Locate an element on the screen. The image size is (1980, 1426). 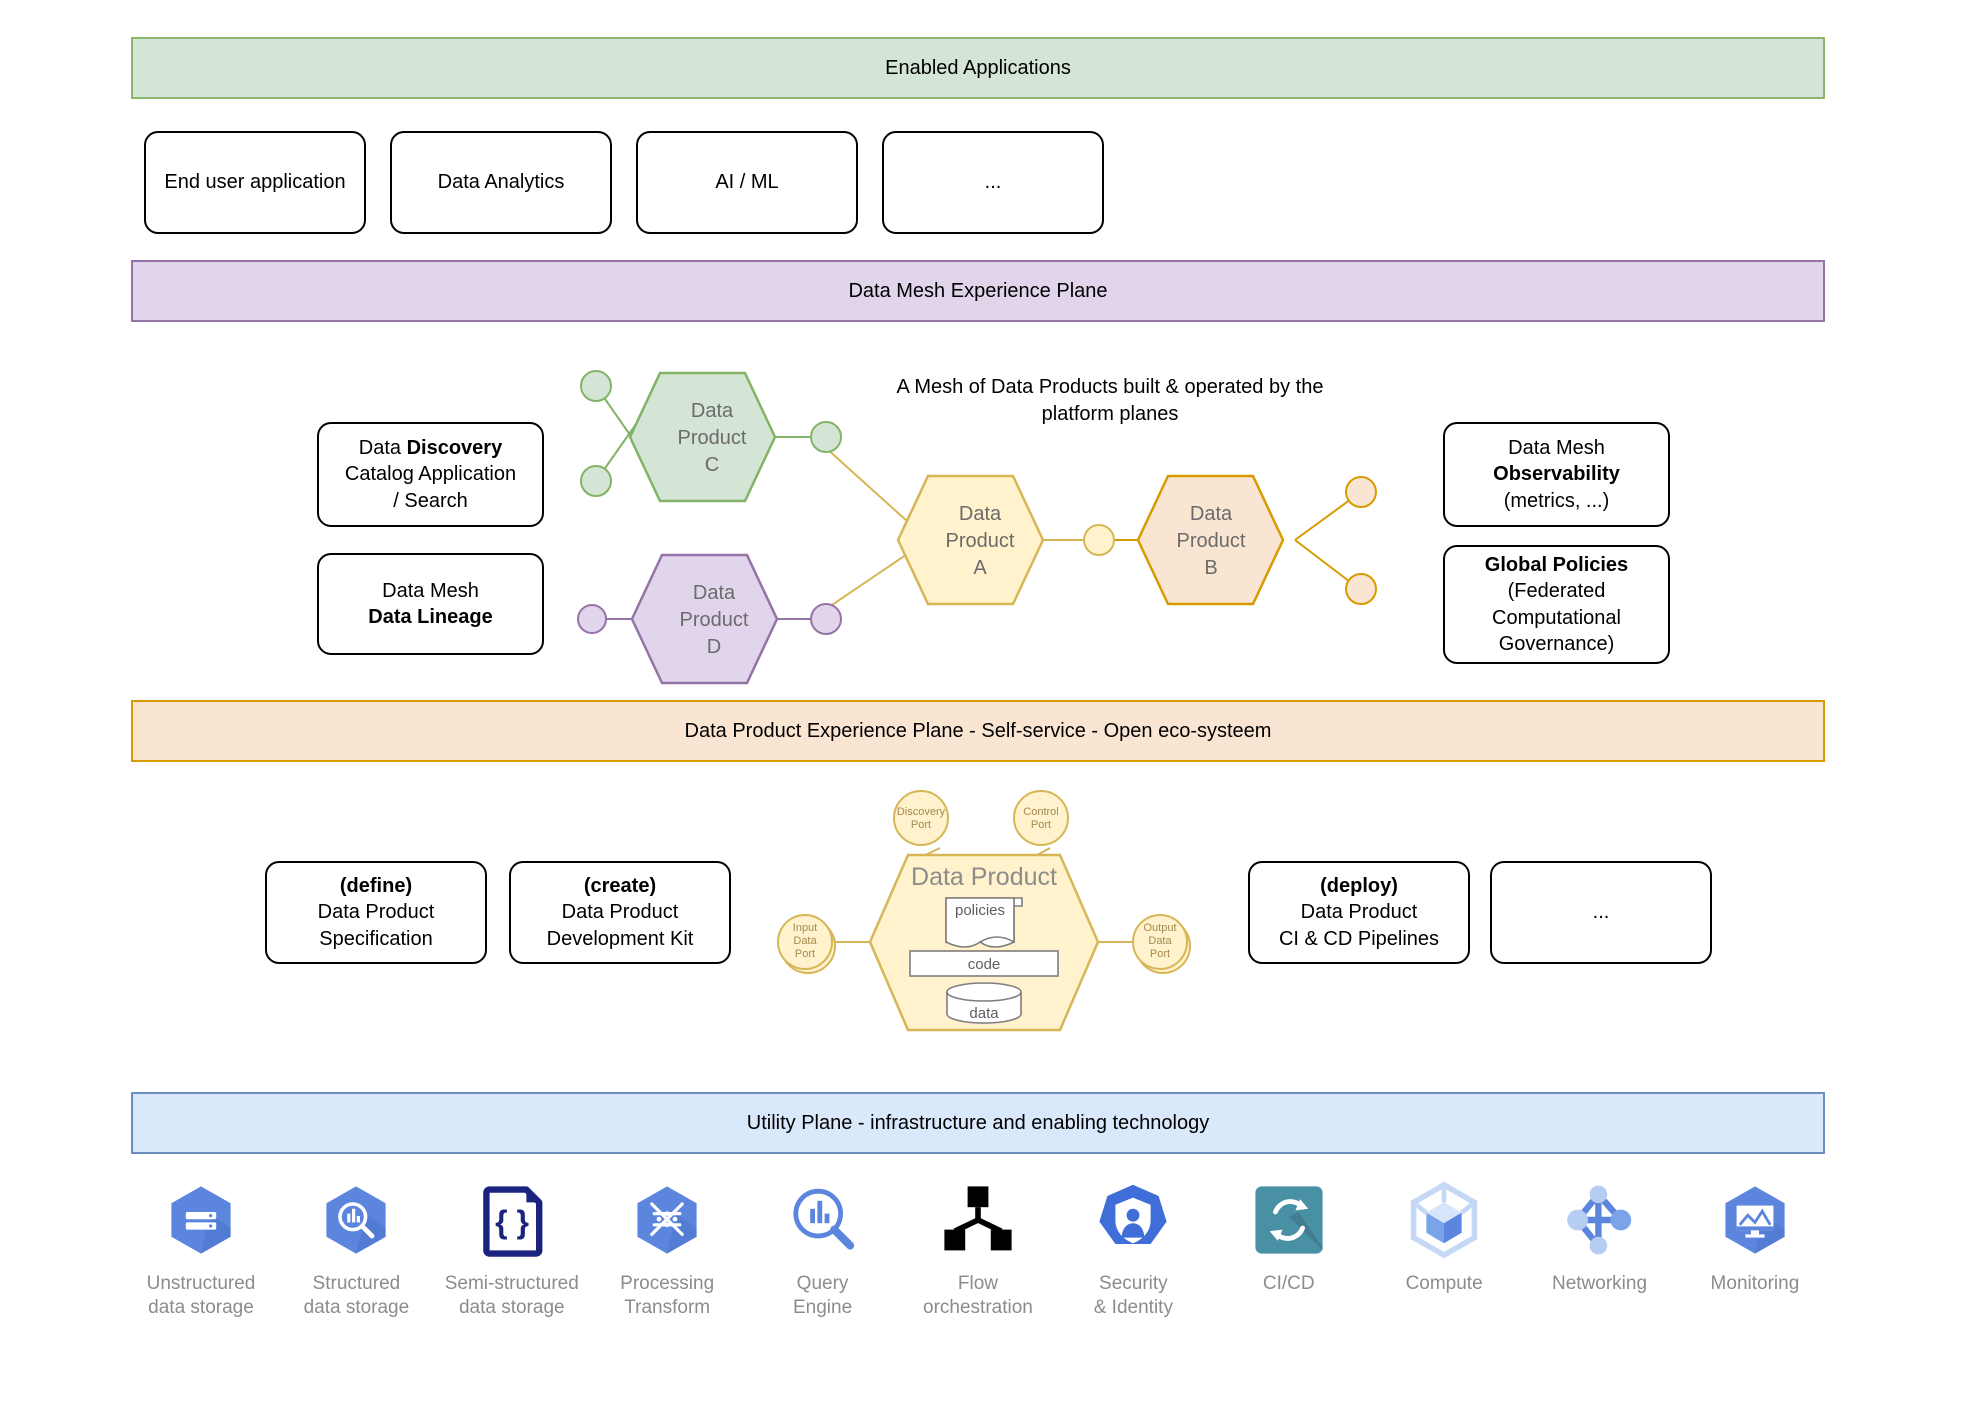
utility-item-monitoring: Monitoring is located at coordinates (1755, 1238).